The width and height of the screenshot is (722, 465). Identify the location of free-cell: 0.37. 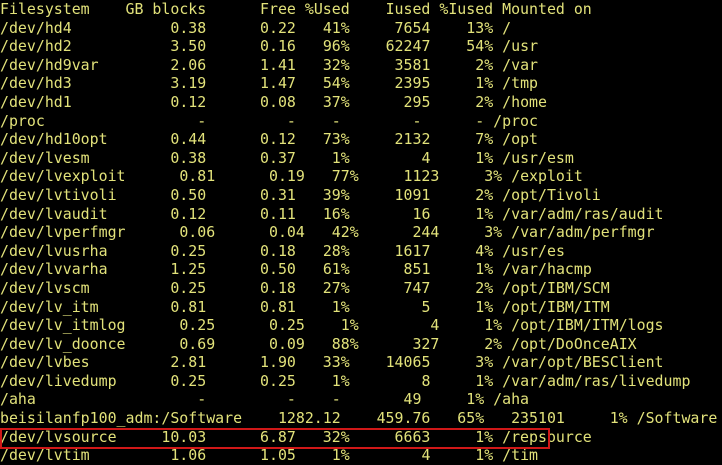
(278, 157).